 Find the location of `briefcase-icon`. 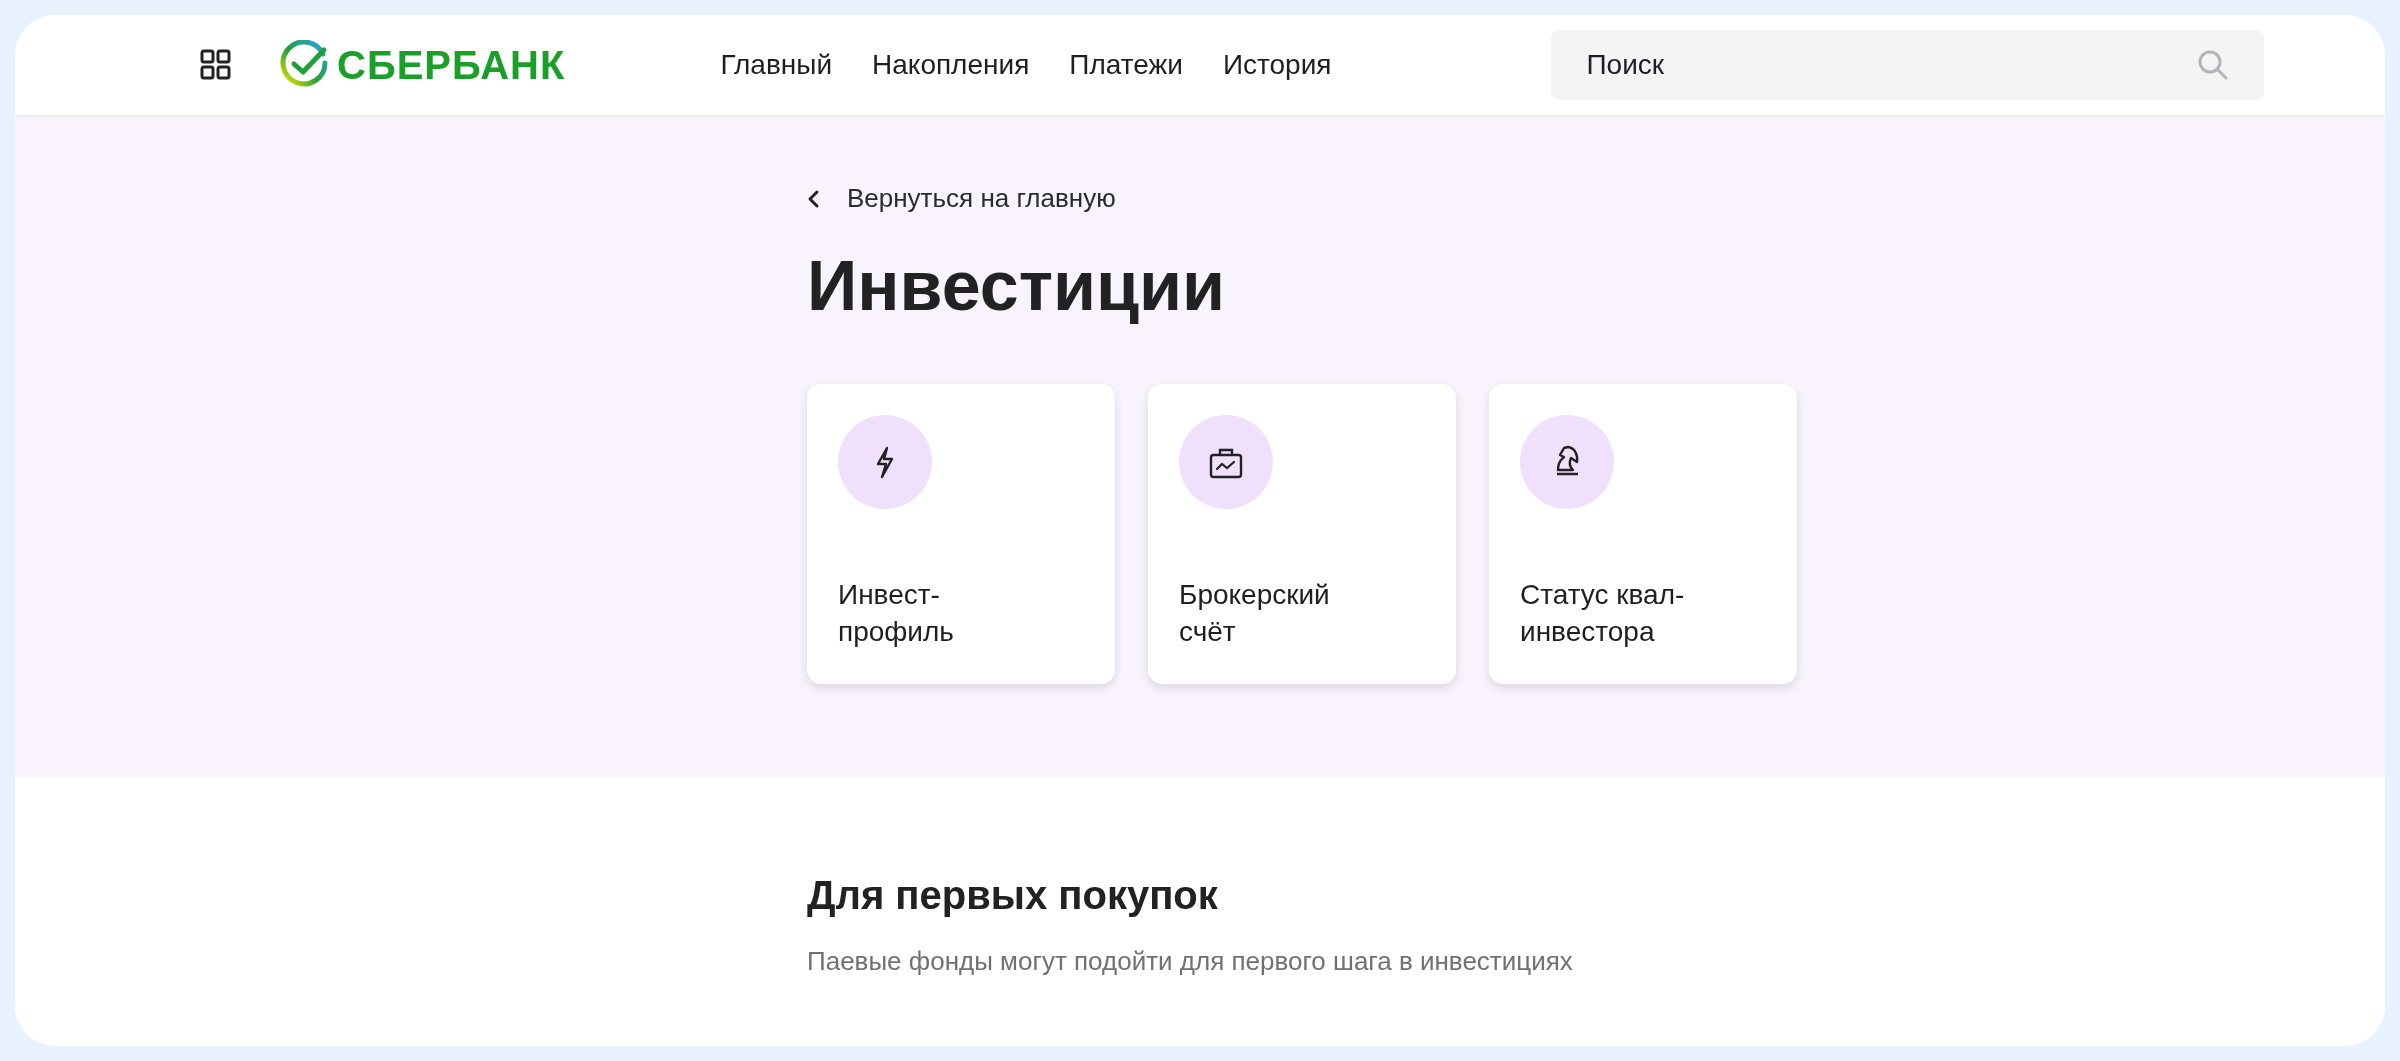

briefcase-icon is located at coordinates (1226, 462).